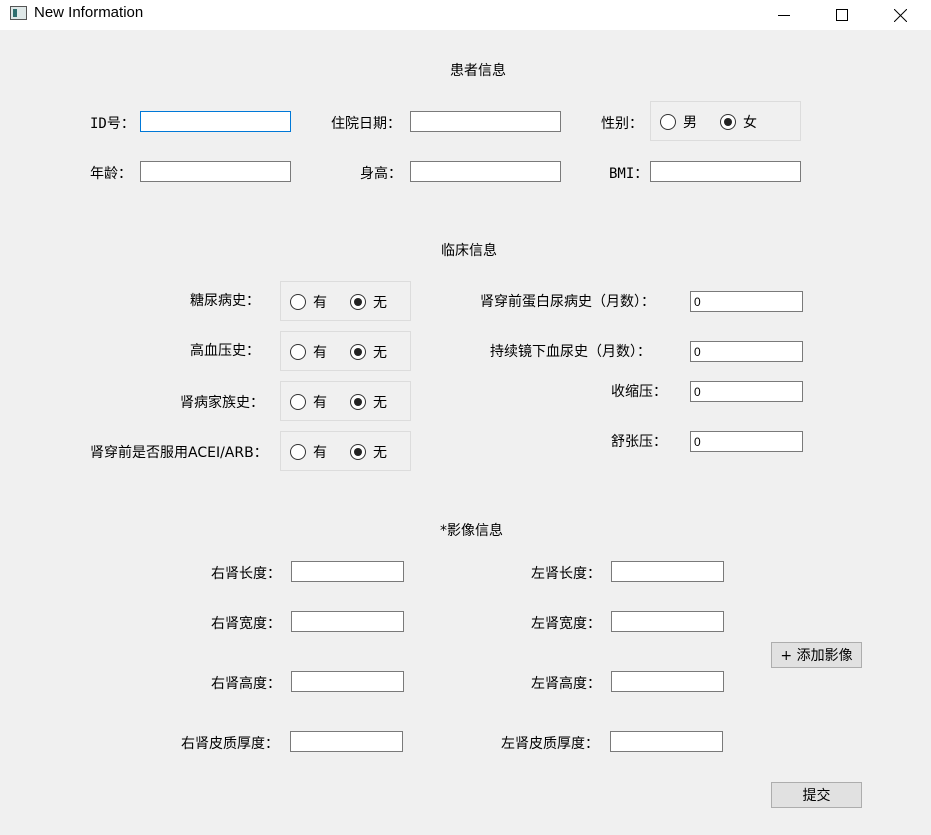 This screenshot has width=931, height=835. Describe the element at coordinates (746, 301) in the screenshot. I see `proteinuria-input: 0` at that location.